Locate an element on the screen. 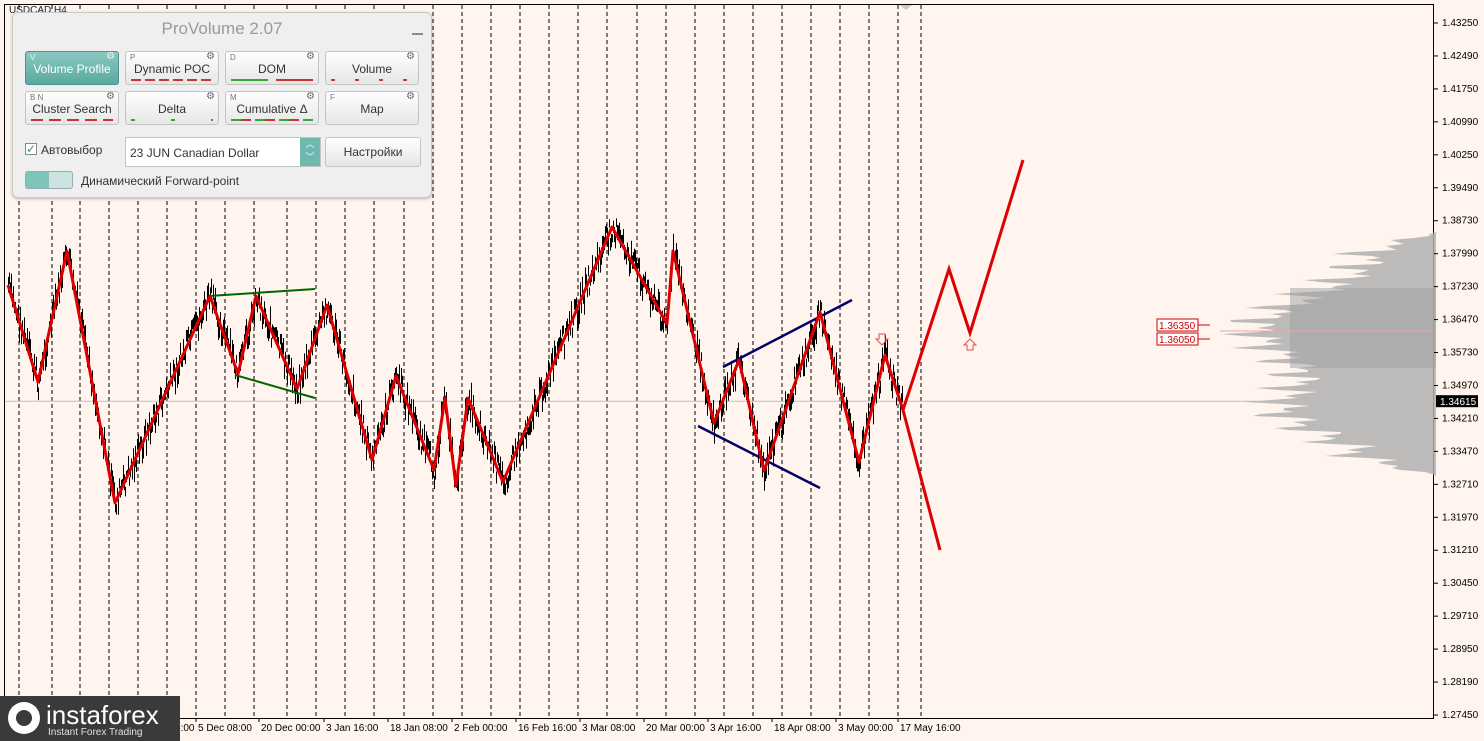  panel-title: ProVolume 2.07 is located at coordinates (222, 28).